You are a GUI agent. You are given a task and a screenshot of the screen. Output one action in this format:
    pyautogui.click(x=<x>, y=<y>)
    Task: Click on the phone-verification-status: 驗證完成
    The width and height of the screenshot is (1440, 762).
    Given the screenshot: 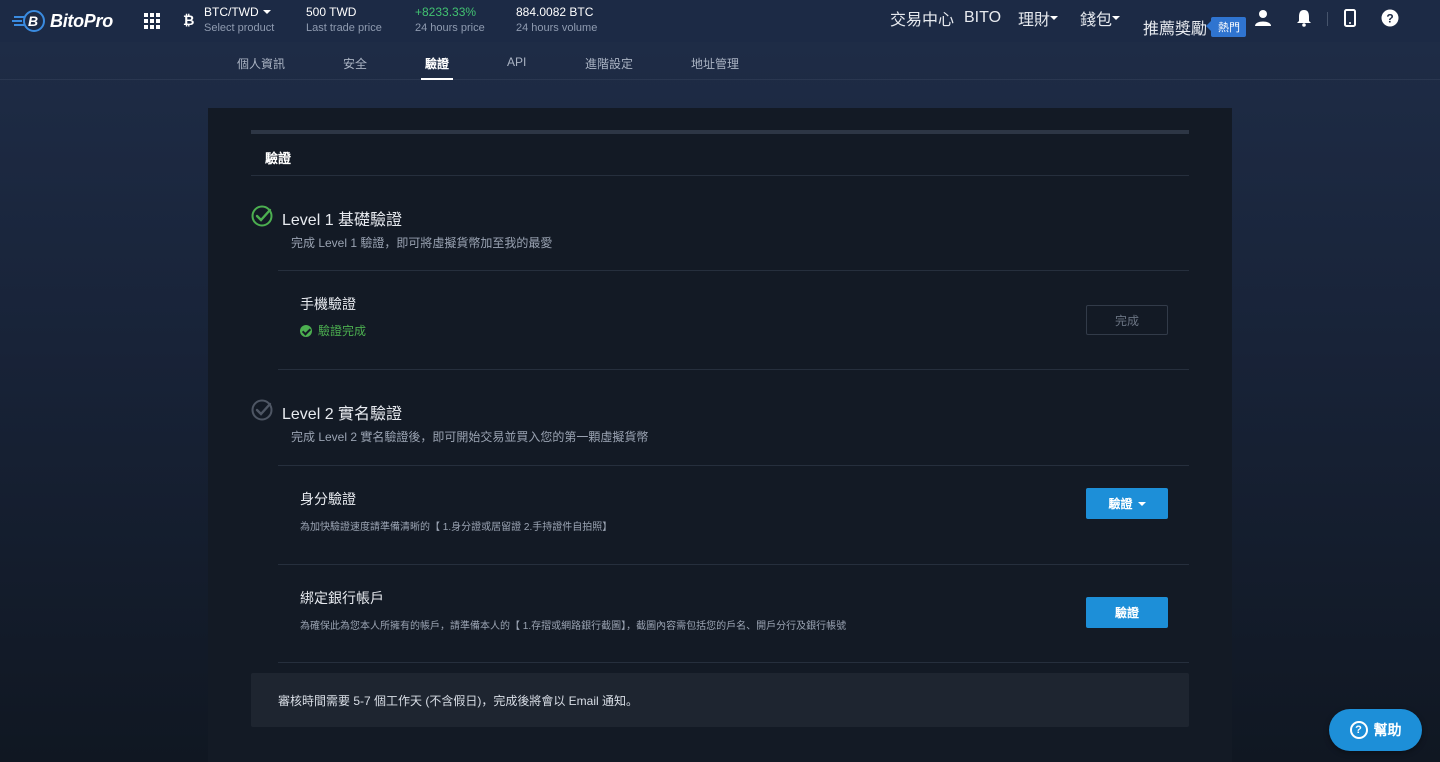 What is the action you would take?
    pyautogui.click(x=333, y=330)
    